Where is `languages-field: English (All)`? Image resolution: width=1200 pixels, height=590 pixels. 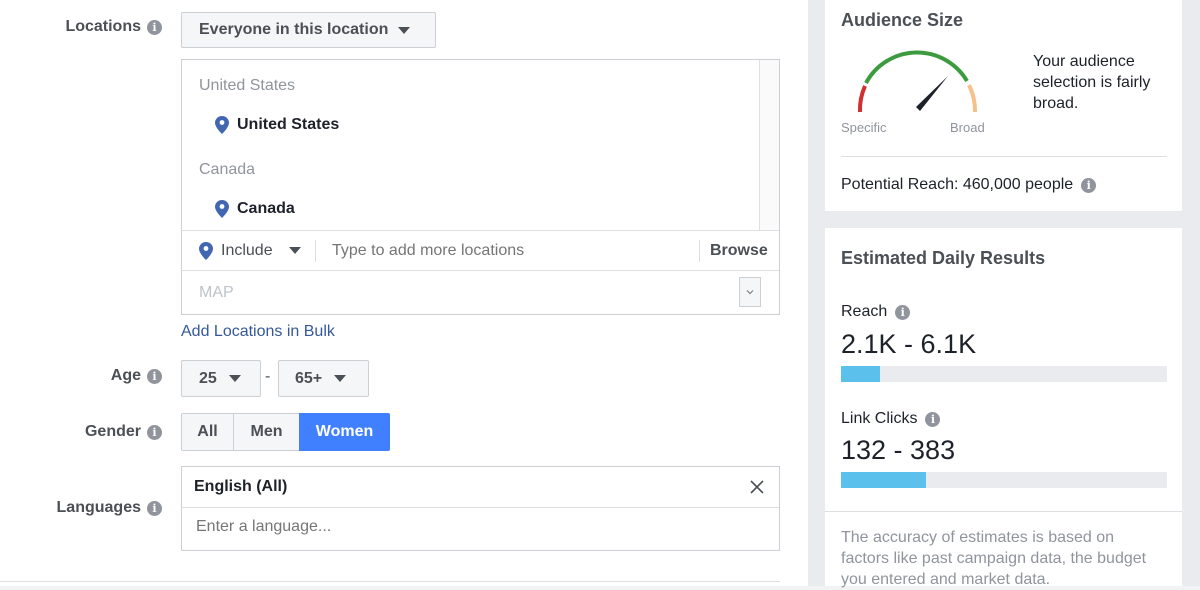
languages-field: English (All) is located at coordinates (480, 508).